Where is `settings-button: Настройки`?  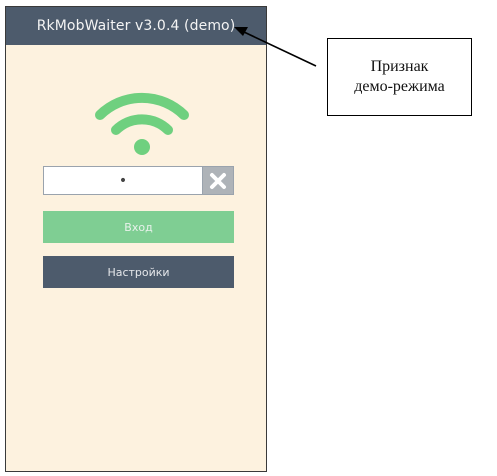 settings-button: Настройки is located at coordinates (138, 272).